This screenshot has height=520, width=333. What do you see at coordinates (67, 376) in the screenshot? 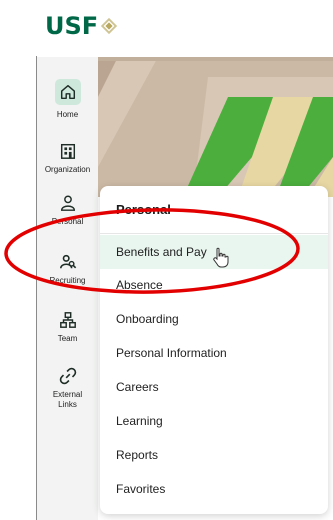
I see `link-icon` at bounding box center [67, 376].